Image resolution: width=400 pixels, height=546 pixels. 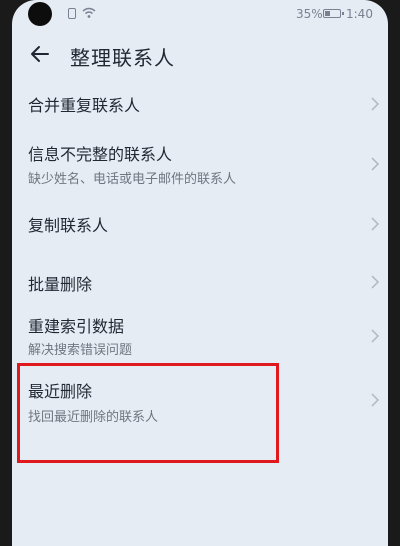 I want to click on menu-item-title: 合并重复联系人, so click(x=84, y=105).